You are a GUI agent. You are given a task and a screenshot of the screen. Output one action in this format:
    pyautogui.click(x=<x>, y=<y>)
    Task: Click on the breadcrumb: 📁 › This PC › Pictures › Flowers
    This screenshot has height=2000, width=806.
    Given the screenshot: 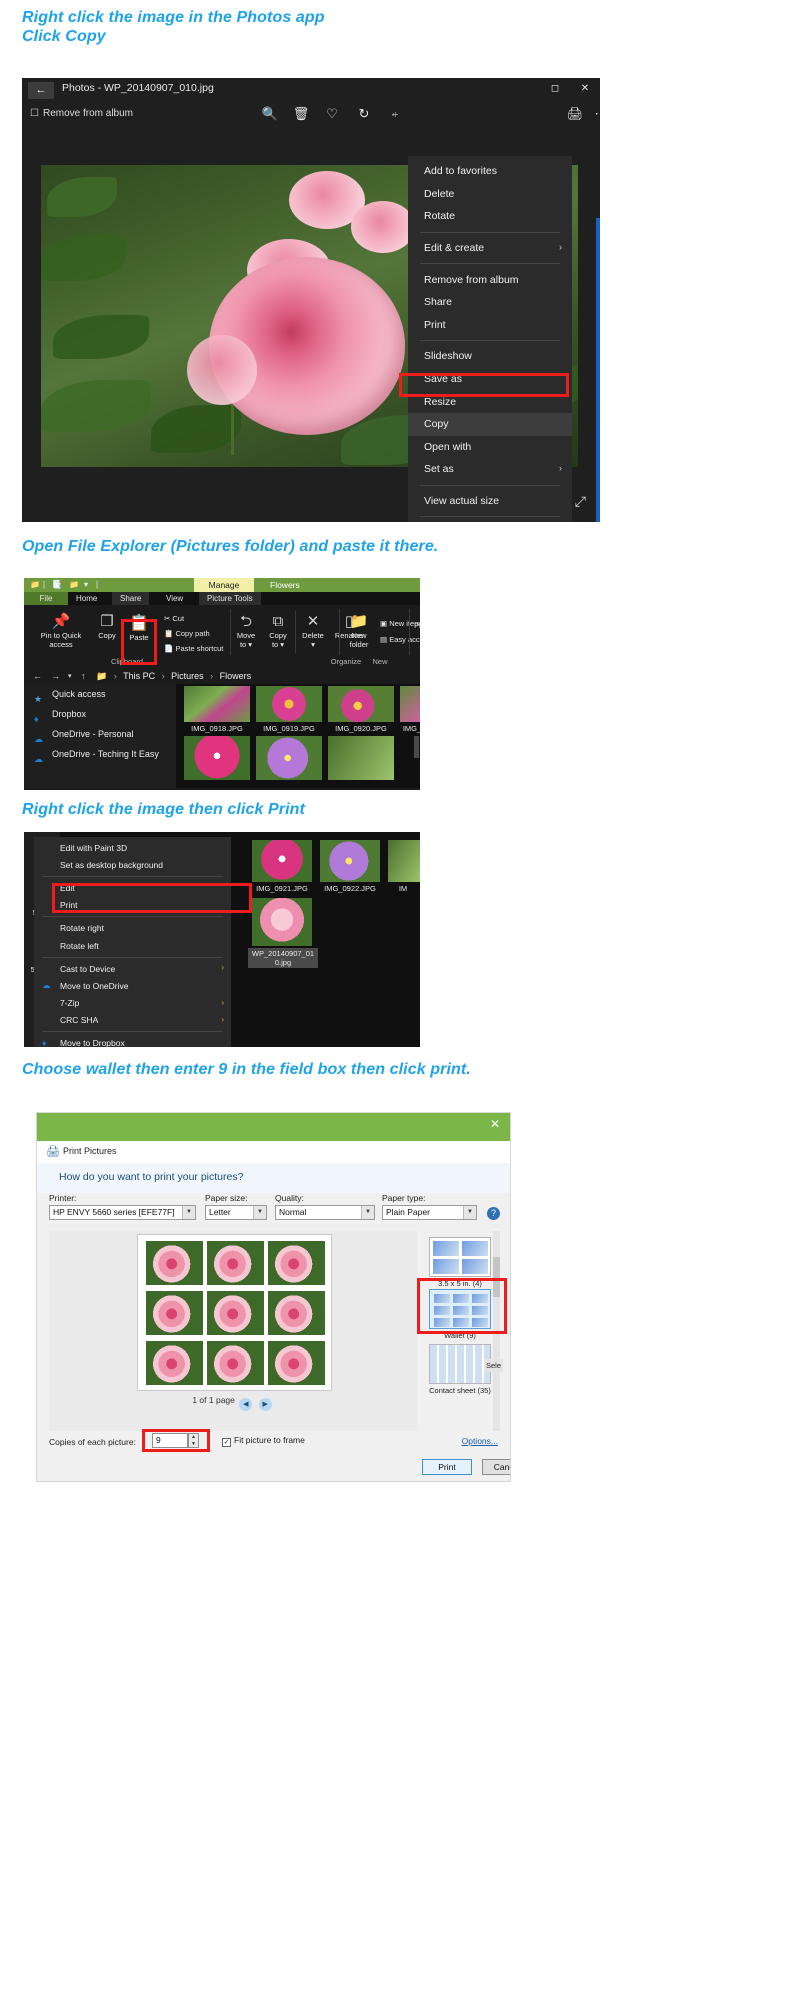 What is the action you would take?
    pyautogui.click(x=173, y=676)
    